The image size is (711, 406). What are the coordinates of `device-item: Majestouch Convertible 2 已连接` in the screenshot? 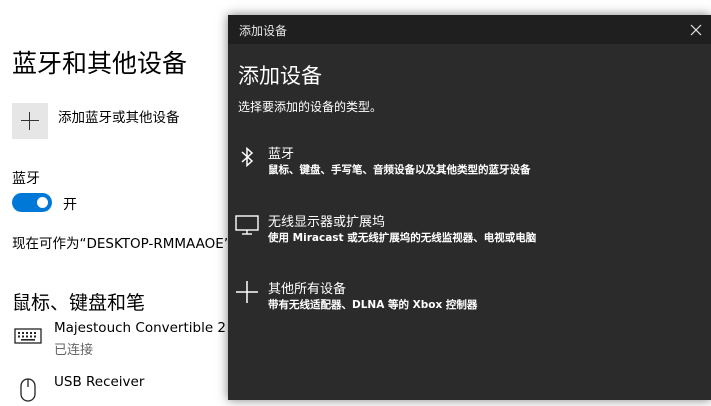 It's located at (119, 339).